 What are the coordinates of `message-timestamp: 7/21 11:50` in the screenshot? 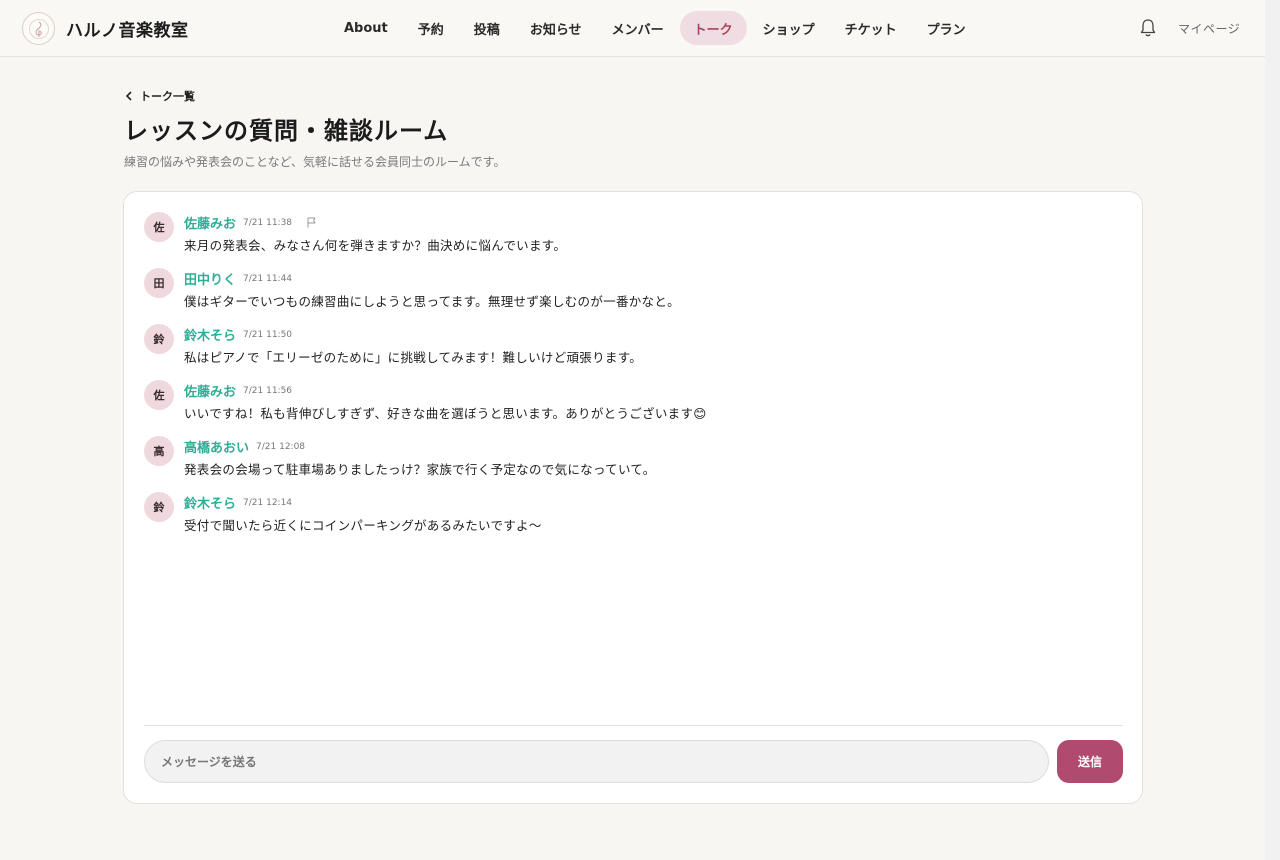 It's located at (268, 334).